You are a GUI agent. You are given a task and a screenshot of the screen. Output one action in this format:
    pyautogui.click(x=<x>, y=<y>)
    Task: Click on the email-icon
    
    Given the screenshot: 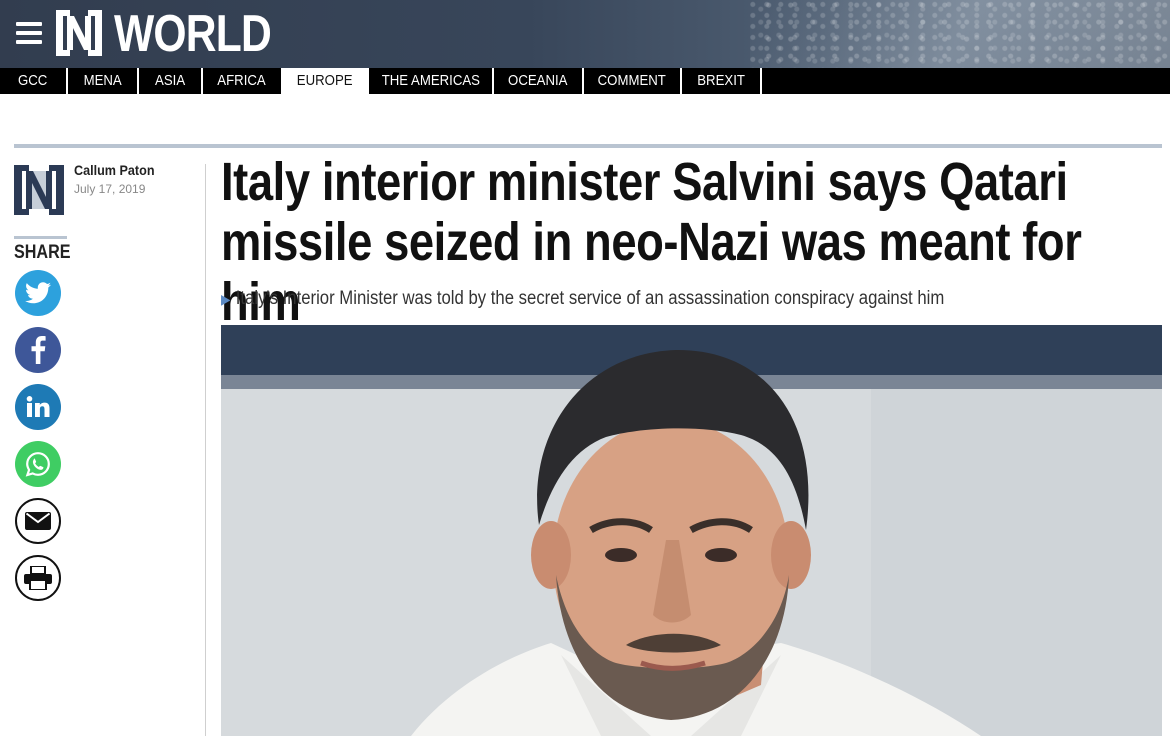 What is the action you would take?
    pyautogui.click(x=38, y=521)
    